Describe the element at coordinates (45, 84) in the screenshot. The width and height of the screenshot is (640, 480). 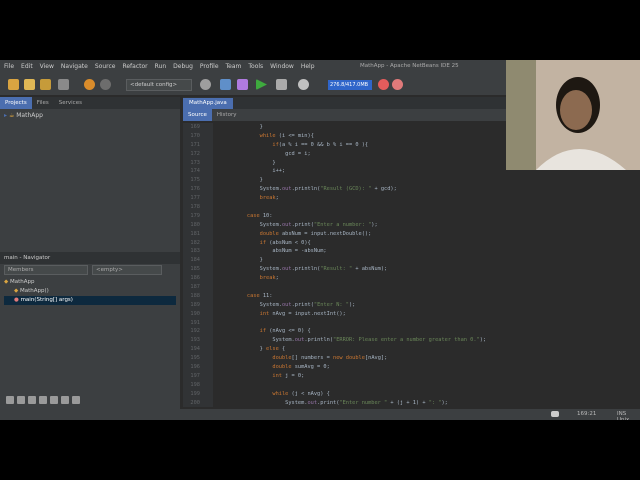
I see `open-project-icon` at that location.